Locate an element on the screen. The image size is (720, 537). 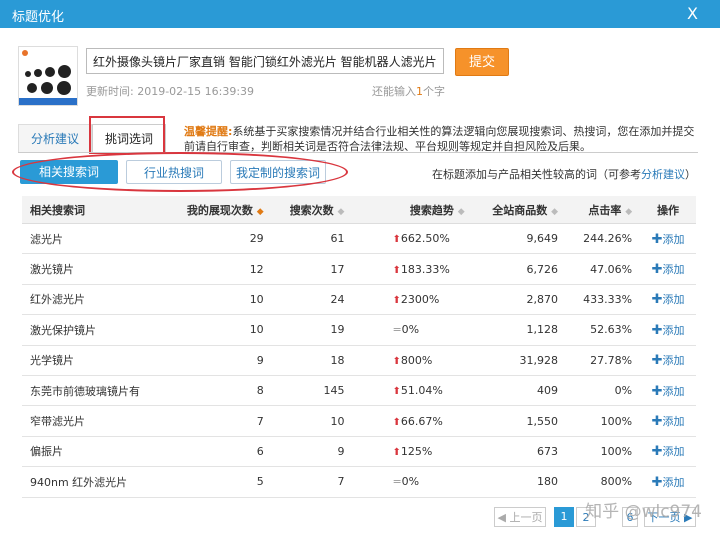
trend-flat-icon: = is located at coordinates (397, 482).